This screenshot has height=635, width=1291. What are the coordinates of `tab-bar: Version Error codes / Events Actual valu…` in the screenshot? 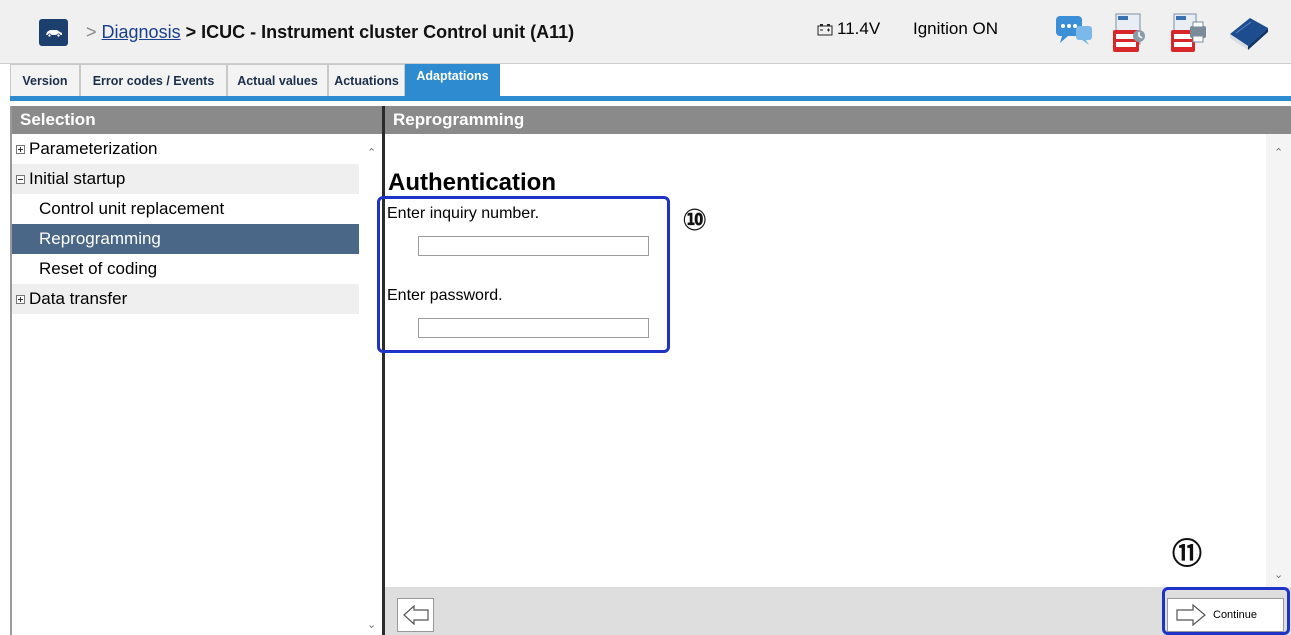 It's located at (650, 82).